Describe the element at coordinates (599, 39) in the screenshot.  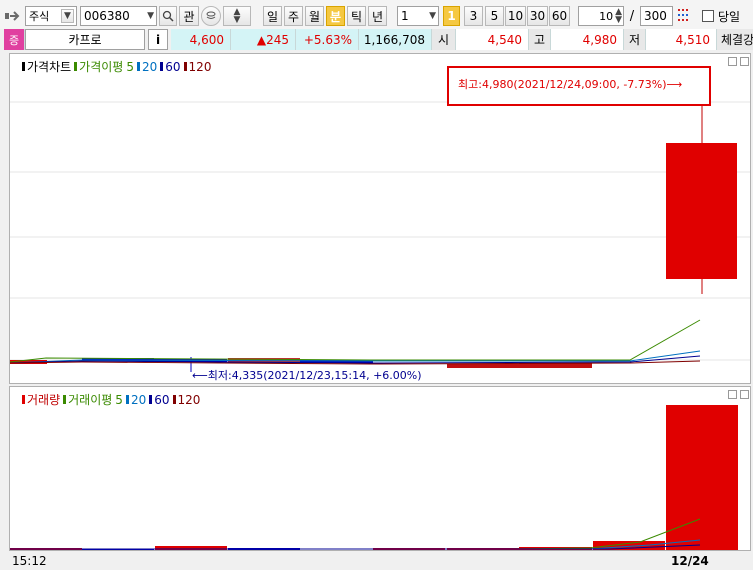
I see `high-price-value: 4,980` at that location.